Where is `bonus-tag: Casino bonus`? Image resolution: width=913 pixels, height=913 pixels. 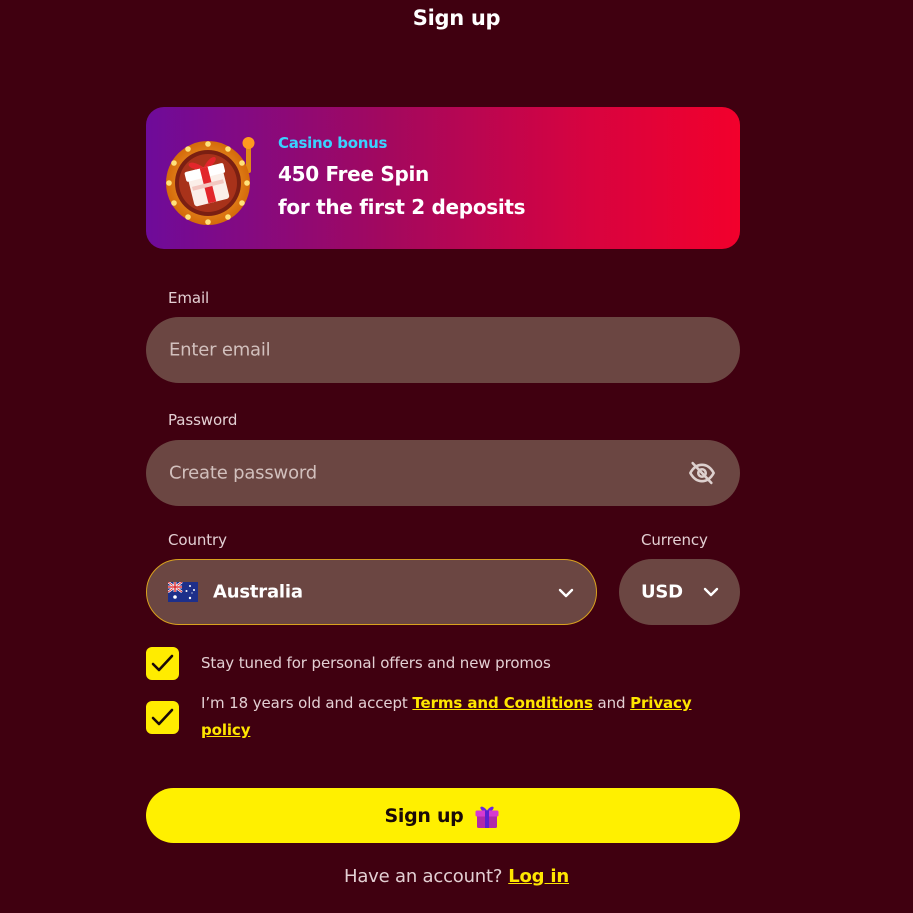
bonus-tag: Casino bonus is located at coordinates (333, 143).